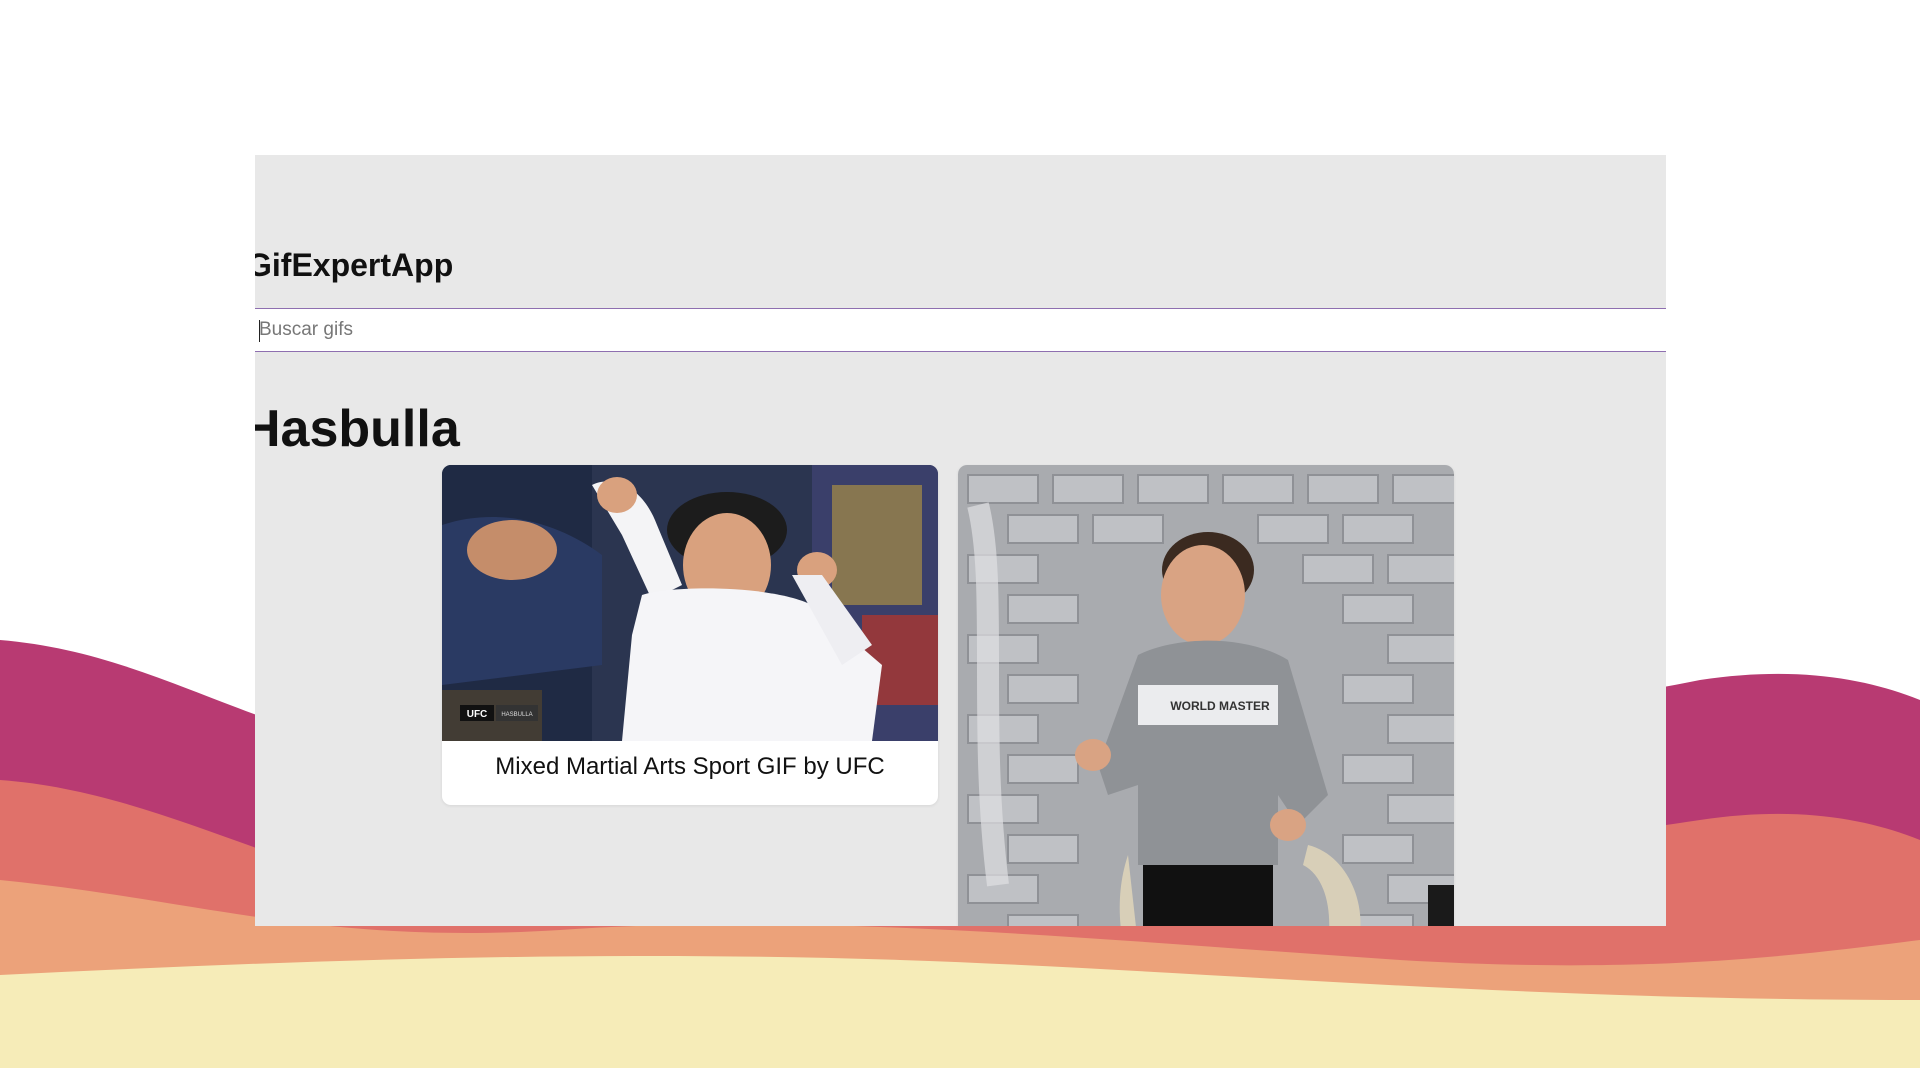  I want to click on gif-image: WORLD MASTER, so click(1206, 695).